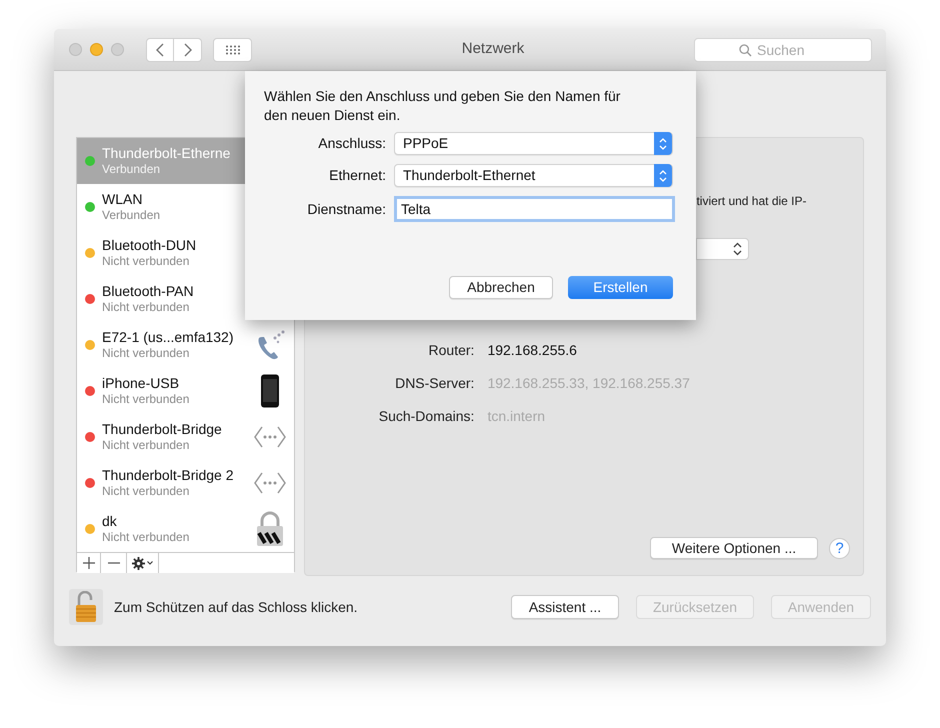 The width and height of the screenshot is (940, 728). I want to click on configure-popup, so click(723, 249).